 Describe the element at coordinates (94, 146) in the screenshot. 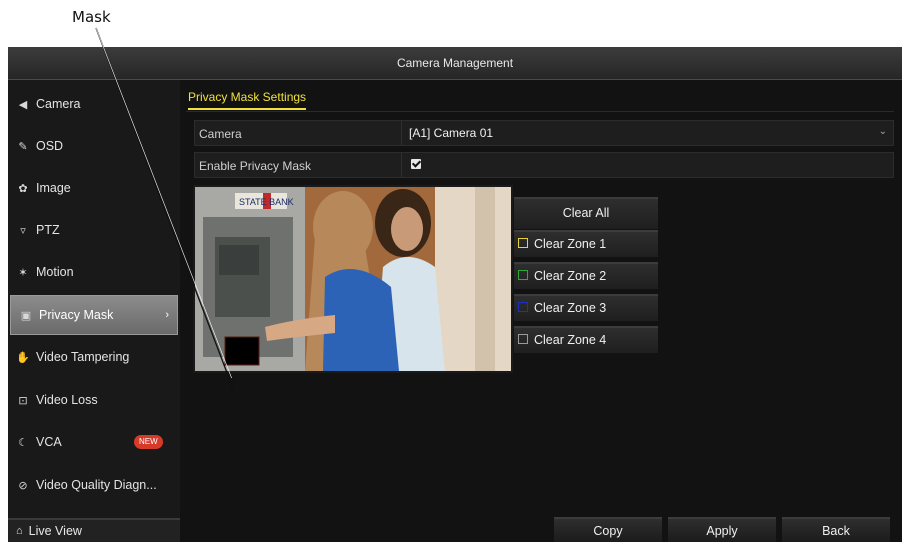

I see `sidebar-item-osd: ✎ OSD` at that location.